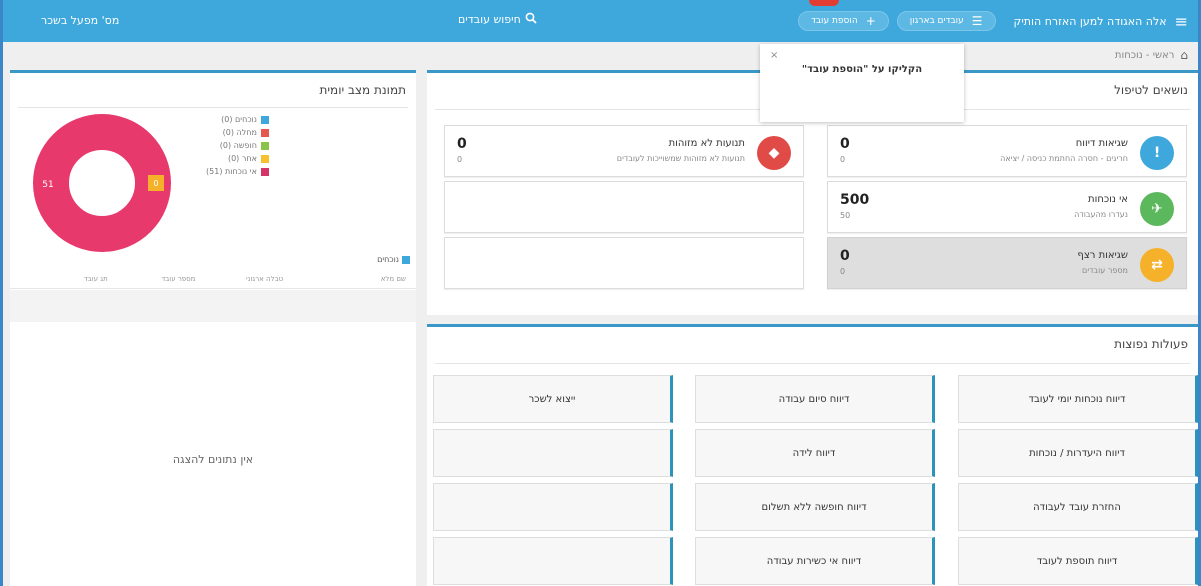 The width and height of the screenshot is (1201, 586). What do you see at coordinates (531, 19) in the screenshot?
I see `search-icon` at bounding box center [531, 19].